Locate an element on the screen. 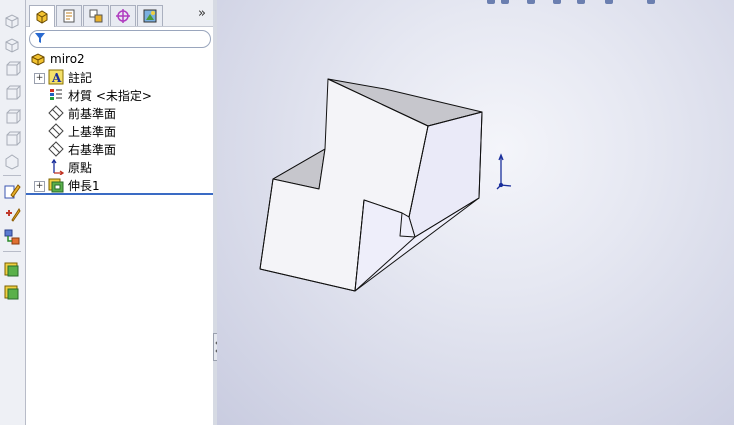 The height and width of the screenshot is (425, 734). tab-configuration-manager is located at coordinates (96, 15).